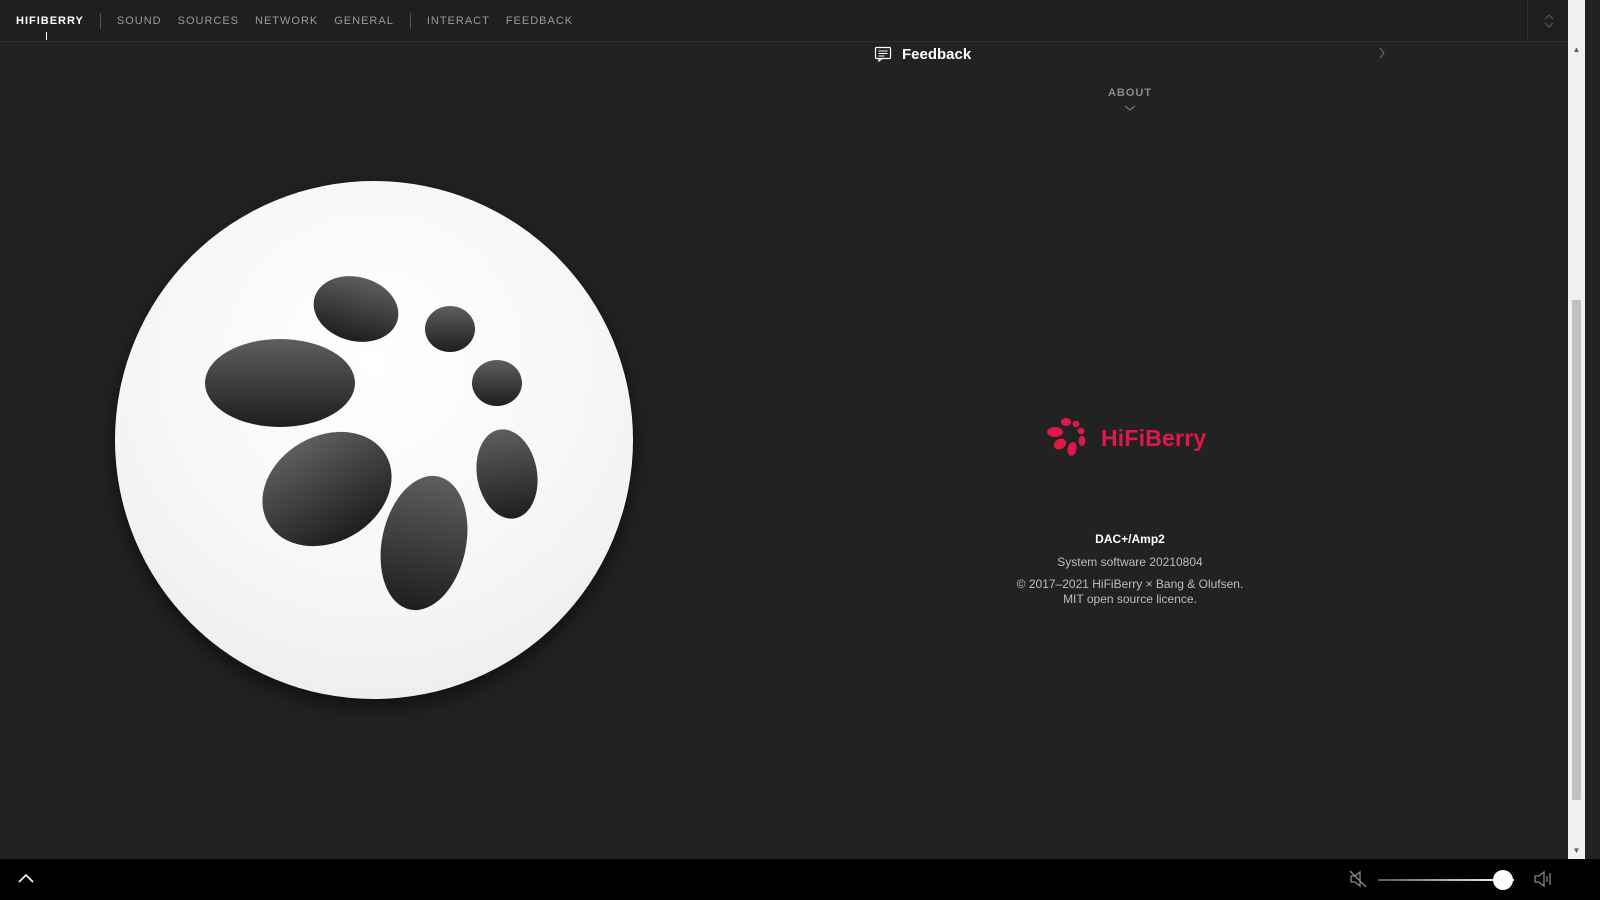  What do you see at coordinates (1134, 54) in the screenshot?
I see `feedback-menu-item: Feedback` at bounding box center [1134, 54].